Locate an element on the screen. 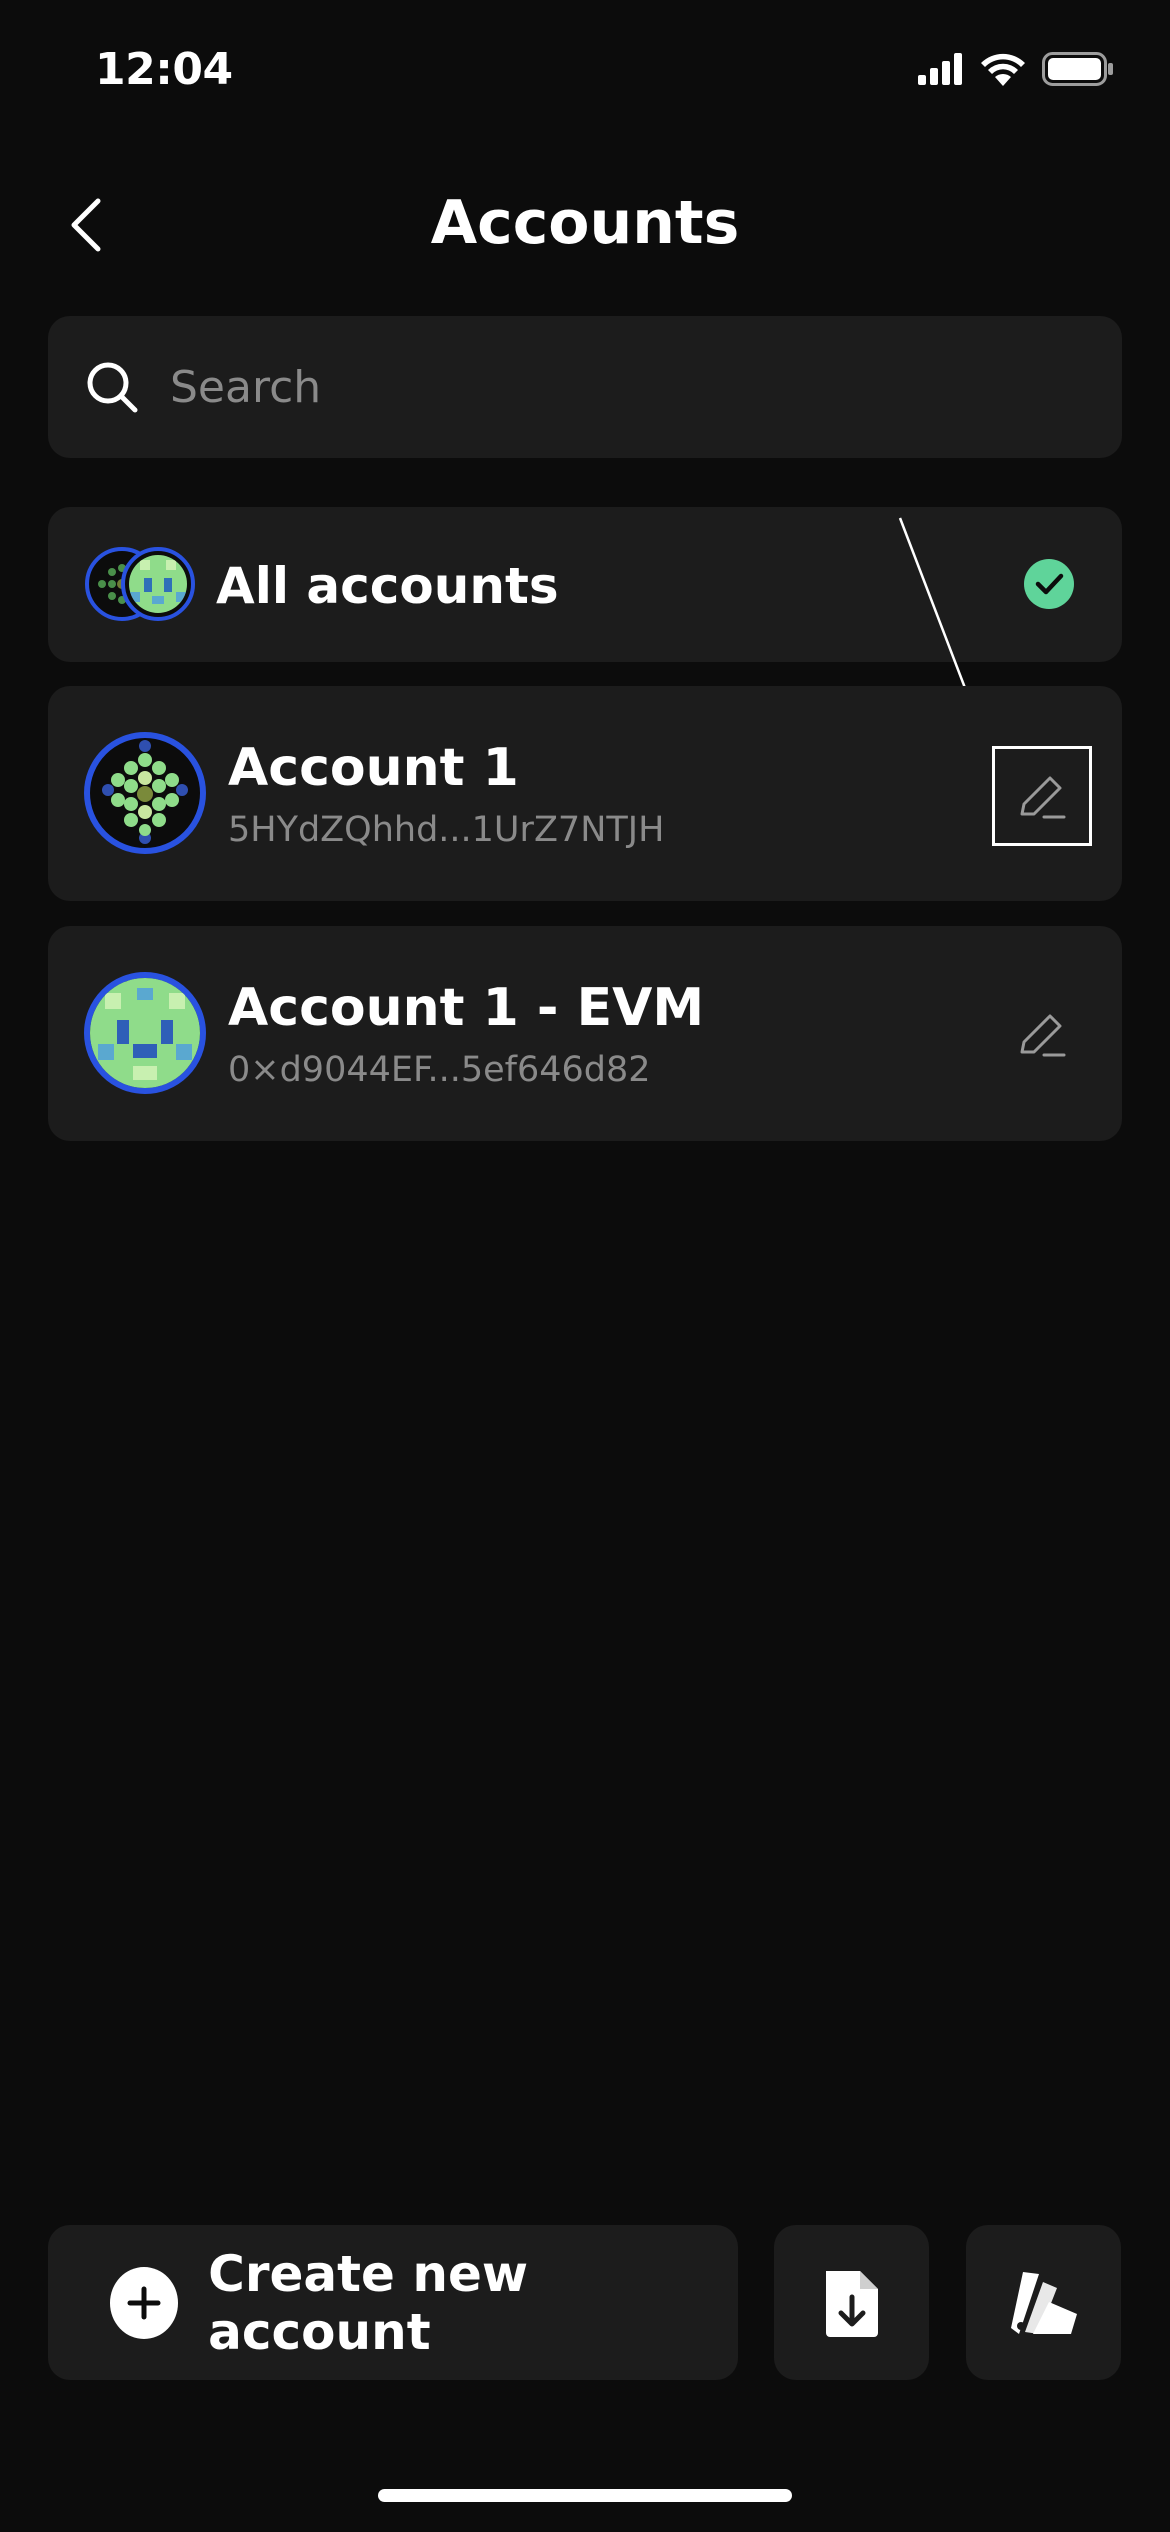 The width and height of the screenshot is (1170, 2532). account-item: Account 1 - EVM 0×d9044EF...5ef646d82 is located at coordinates (585, 1033).